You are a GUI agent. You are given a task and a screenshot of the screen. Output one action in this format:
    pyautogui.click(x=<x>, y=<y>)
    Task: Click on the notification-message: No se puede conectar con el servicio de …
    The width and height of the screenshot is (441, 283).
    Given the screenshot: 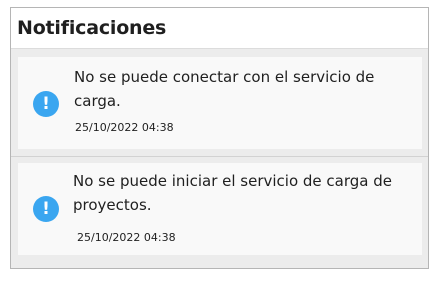 What is the action you would take?
    pyautogui.click(x=224, y=89)
    